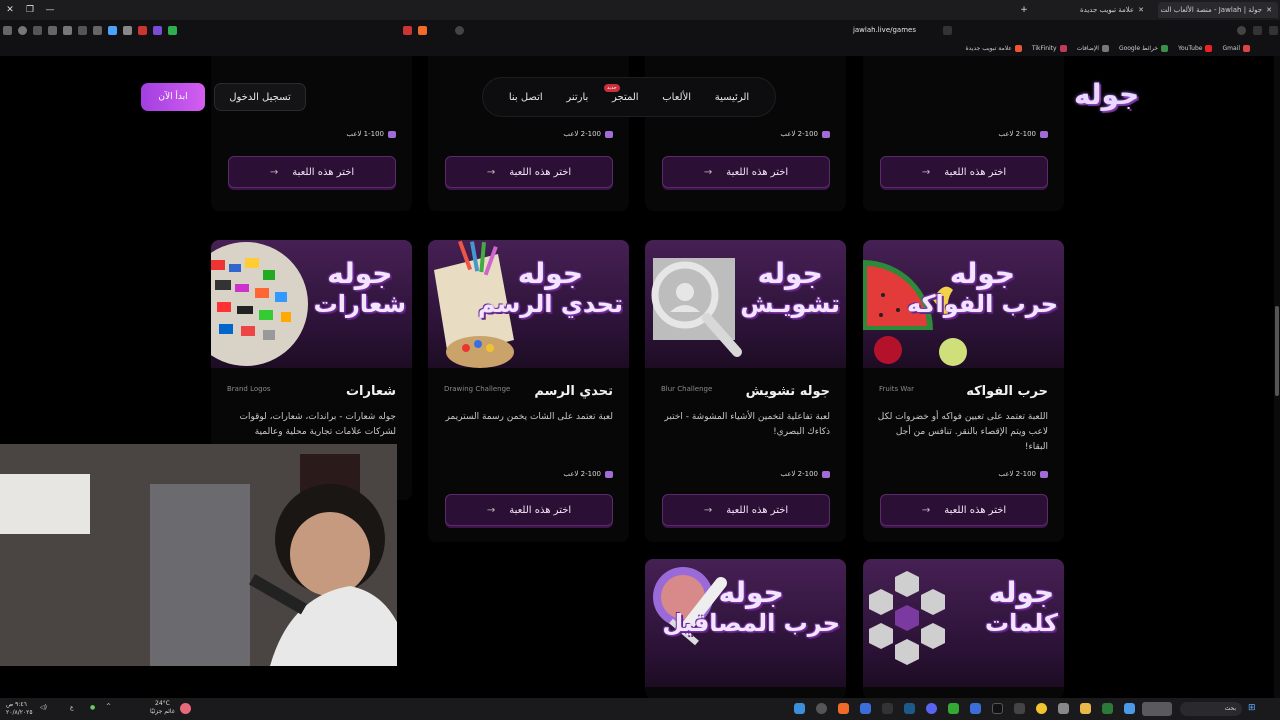  Describe the element at coordinates (422, 30) in the screenshot. I see `brave-shield-icon` at that location.